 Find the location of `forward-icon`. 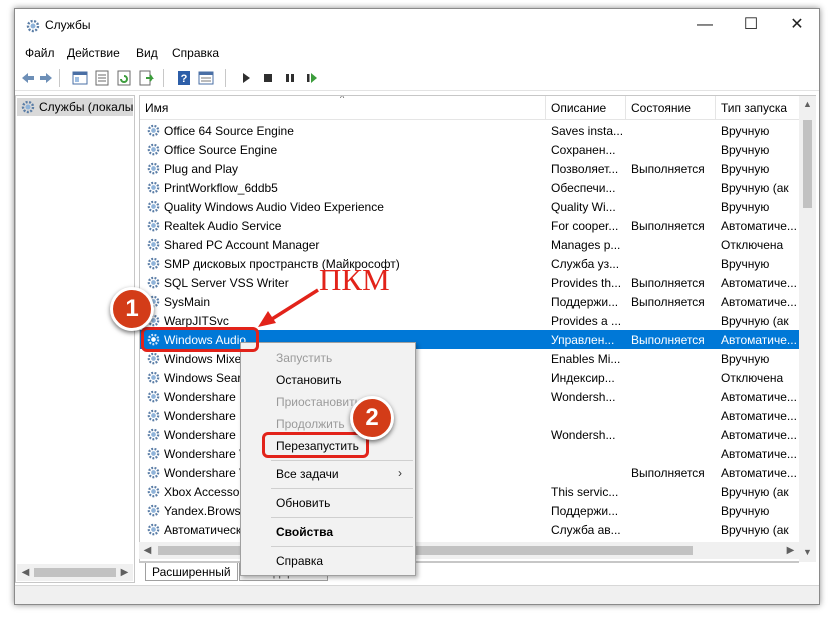

forward-icon is located at coordinates (46, 78).